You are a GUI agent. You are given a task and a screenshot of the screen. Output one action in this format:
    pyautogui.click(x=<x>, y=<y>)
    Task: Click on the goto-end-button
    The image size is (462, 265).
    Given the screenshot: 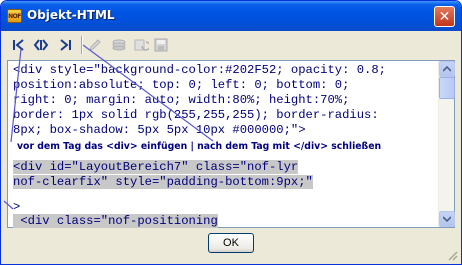 What is the action you would take?
    pyautogui.click(x=65, y=45)
    